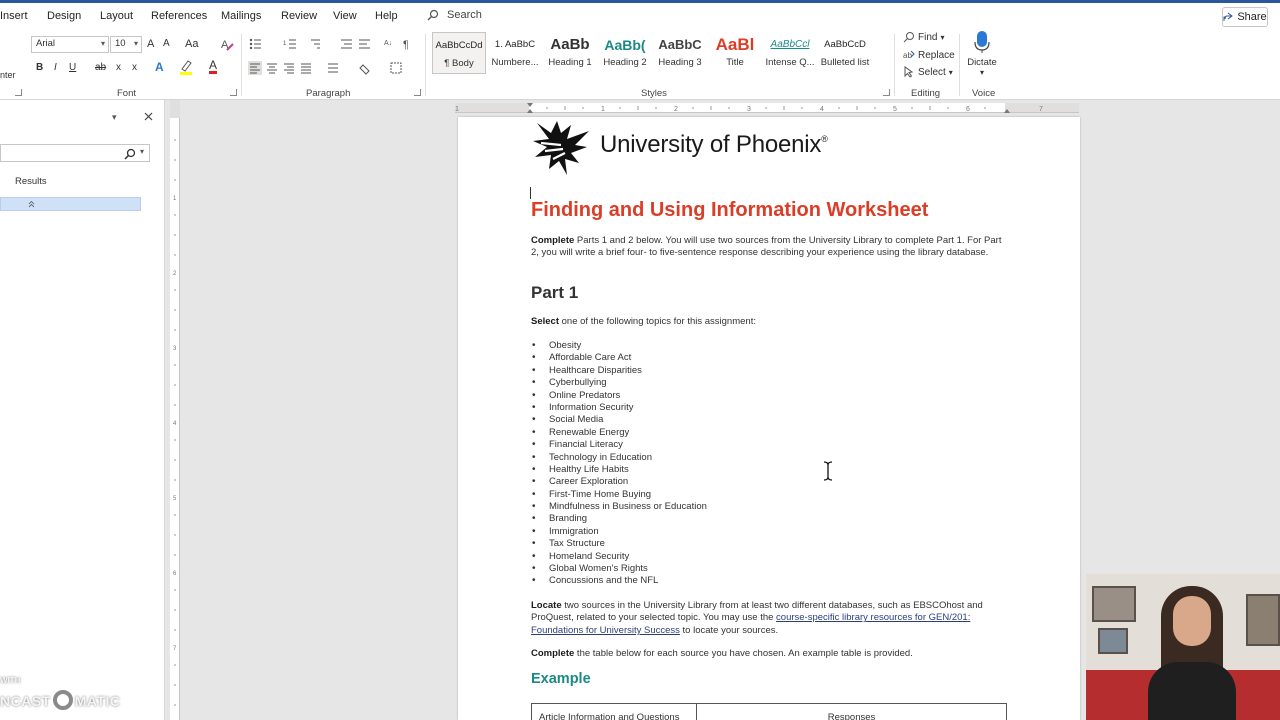 This screenshot has width=1280, height=720. What do you see at coordinates (454, 15) in the screenshot?
I see `search-box: Search` at bounding box center [454, 15].